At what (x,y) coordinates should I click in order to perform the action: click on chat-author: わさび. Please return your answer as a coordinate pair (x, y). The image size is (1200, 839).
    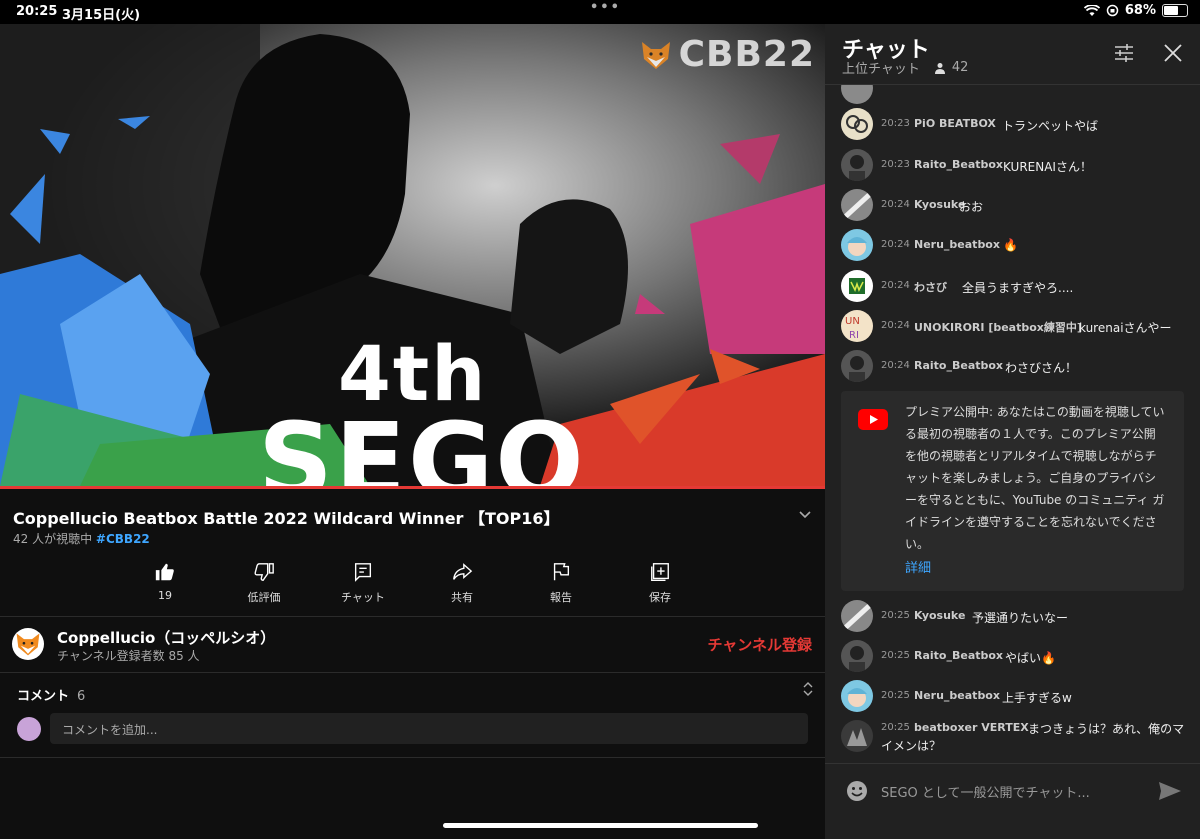
    Looking at the image, I should click on (930, 287).